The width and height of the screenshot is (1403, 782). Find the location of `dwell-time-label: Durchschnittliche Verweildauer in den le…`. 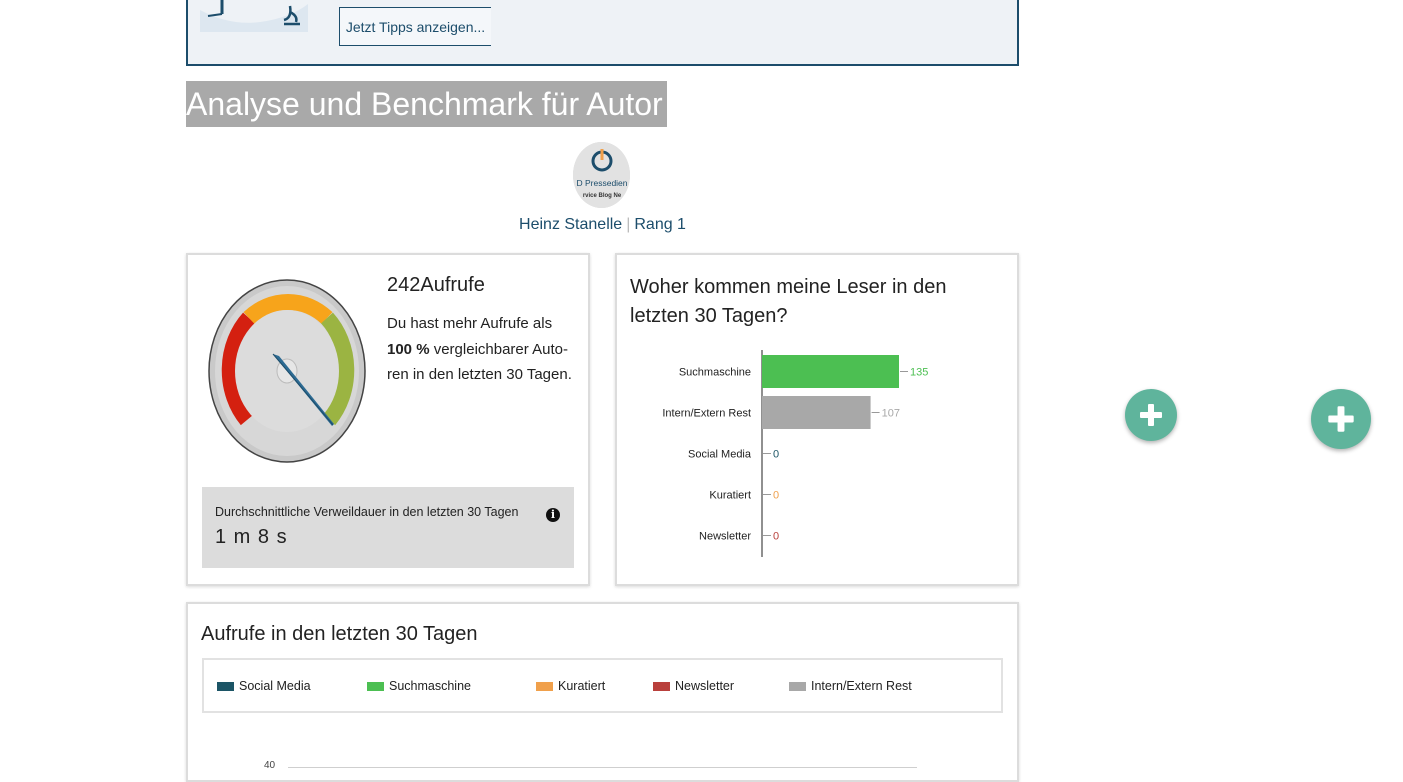

dwell-time-label: Durchschnittliche Verweildauer in den le… is located at coordinates (367, 512).